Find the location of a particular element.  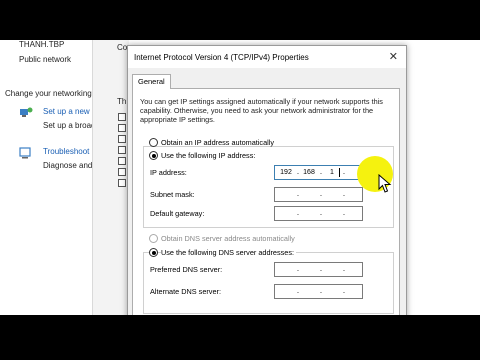

troubleshoot-icon is located at coordinates (25, 153).